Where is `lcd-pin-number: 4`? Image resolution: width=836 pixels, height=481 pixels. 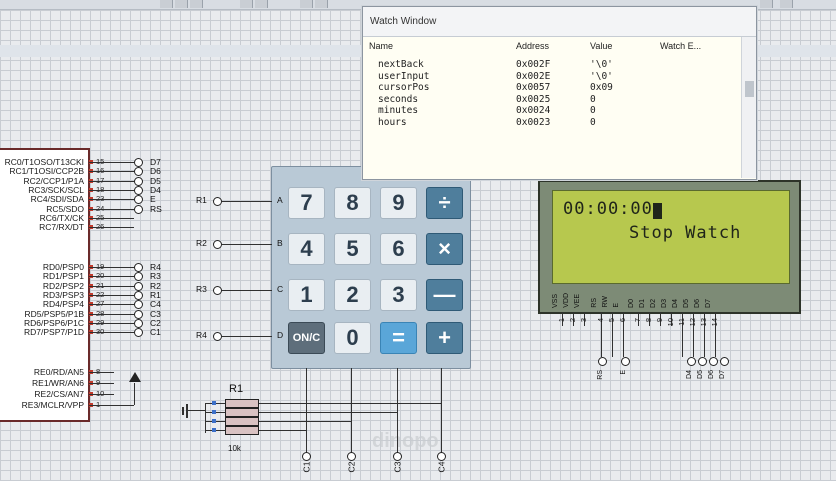 lcd-pin-number: 4 is located at coordinates (600, 320).